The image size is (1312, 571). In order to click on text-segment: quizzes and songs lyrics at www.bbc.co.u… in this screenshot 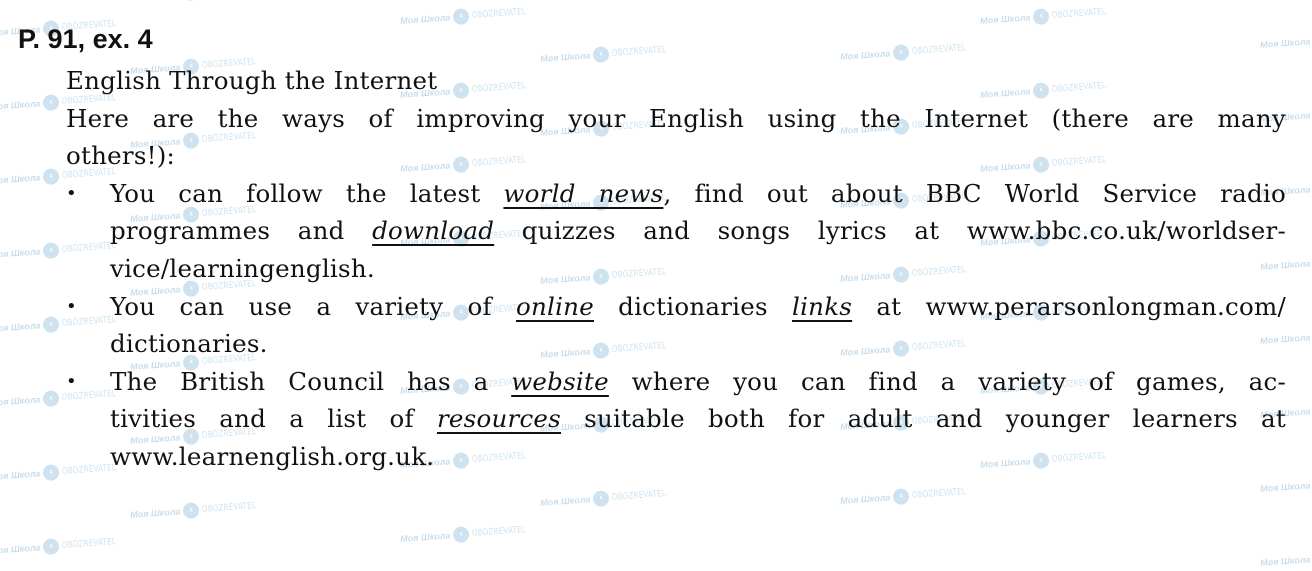, I will do `click(890, 231)`.